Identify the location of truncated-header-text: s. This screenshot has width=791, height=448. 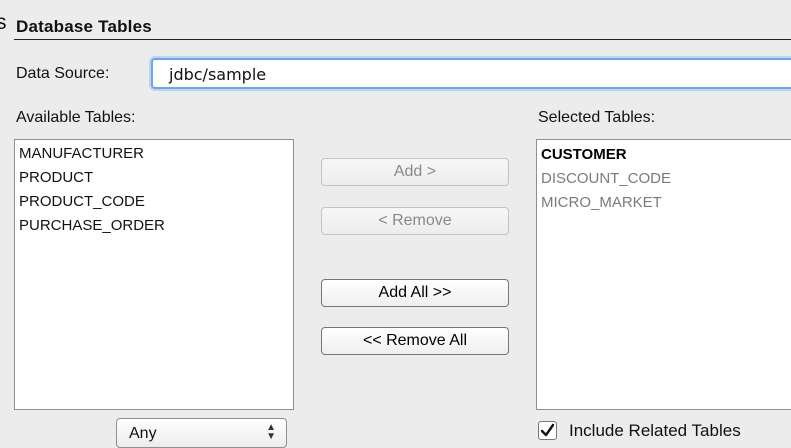
(3, 22).